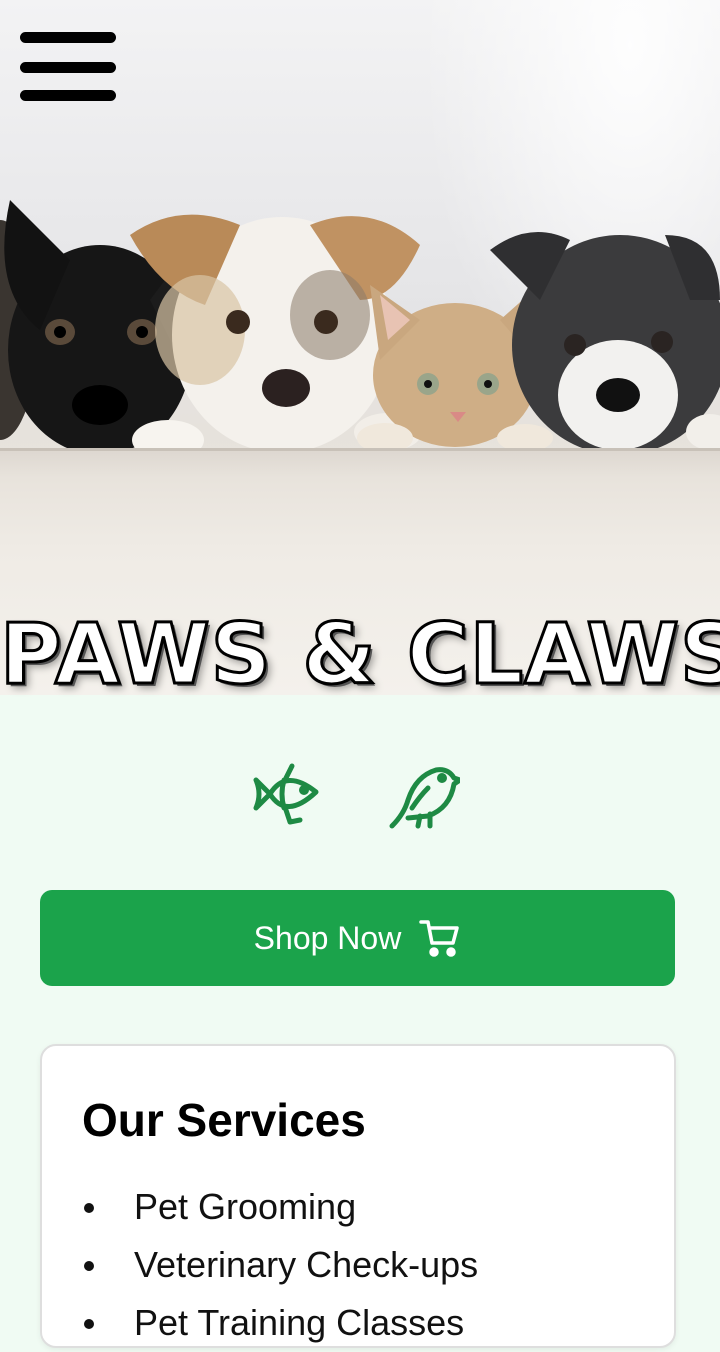 This screenshot has width=720, height=1352. I want to click on hamburger-menu-icon, so click(68, 68).